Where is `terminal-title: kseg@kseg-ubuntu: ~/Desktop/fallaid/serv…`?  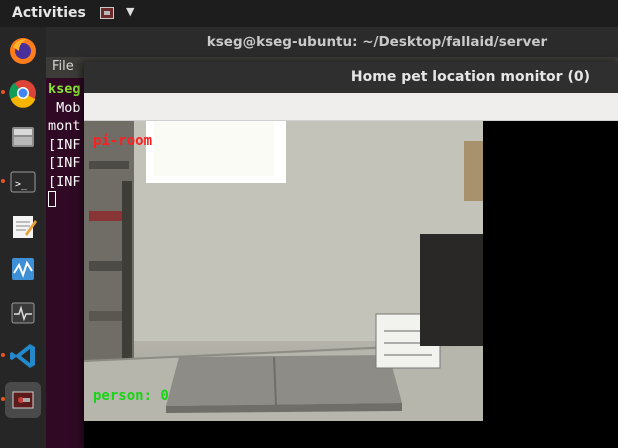 terminal-title: kseg@kseg-ubuntu: ~/Desktop/fallaid/serv… is located at coordinates (377, 42).